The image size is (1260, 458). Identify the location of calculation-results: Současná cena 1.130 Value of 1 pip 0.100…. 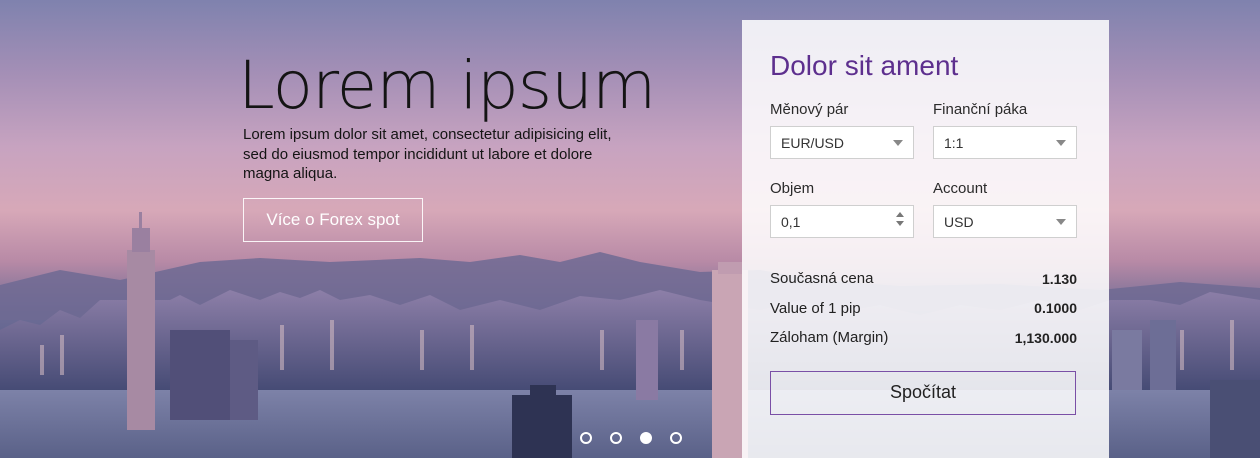
(923, 308).